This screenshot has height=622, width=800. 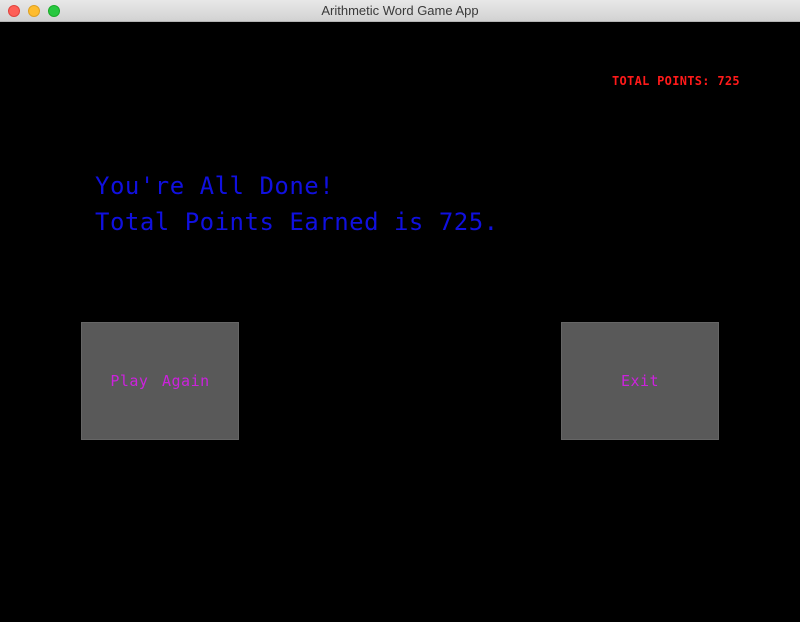 I want to click on window-title: Arithmetic Word Game App, so click(x=400, y=10).